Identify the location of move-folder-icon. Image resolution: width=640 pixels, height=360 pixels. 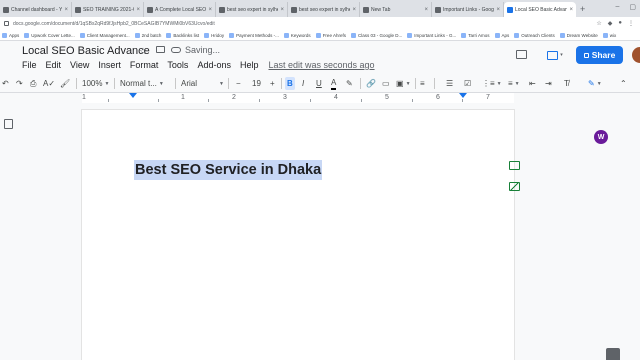
(160, 49).